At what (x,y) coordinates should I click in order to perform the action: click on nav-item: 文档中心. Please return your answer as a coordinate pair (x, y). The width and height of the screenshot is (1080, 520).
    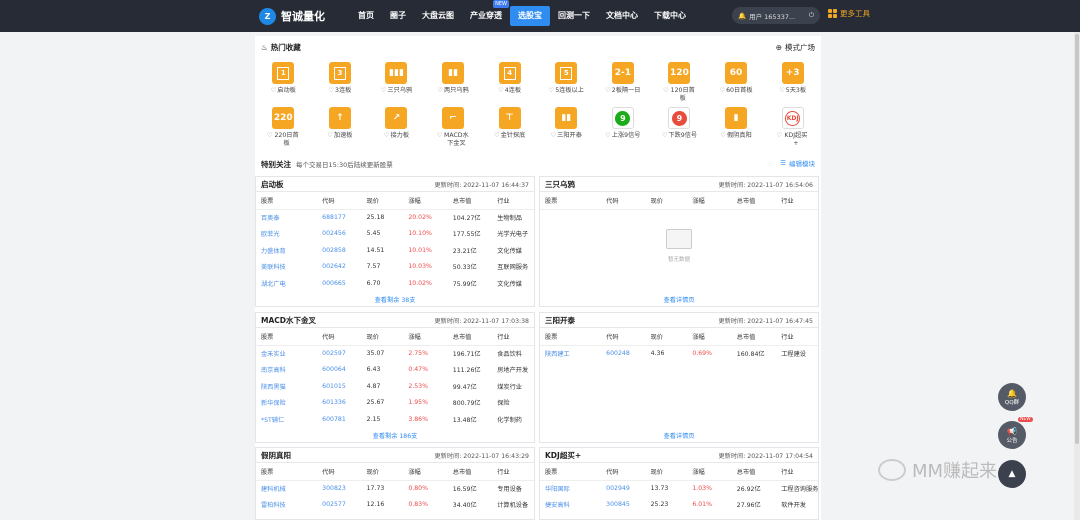
    Looking at the image, I should click on (622, 16).